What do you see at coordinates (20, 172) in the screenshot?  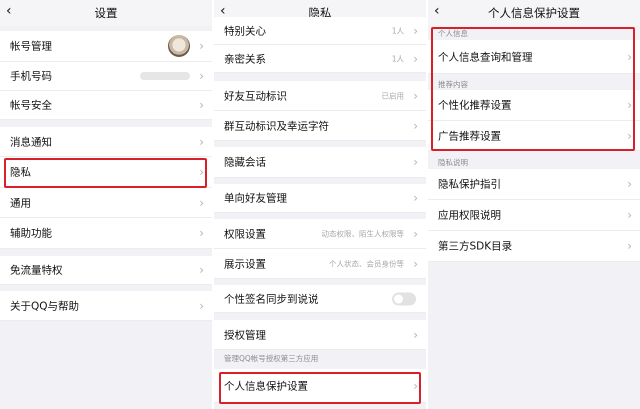 I see `row-label: 隐私` at bounding box center [20, 172].